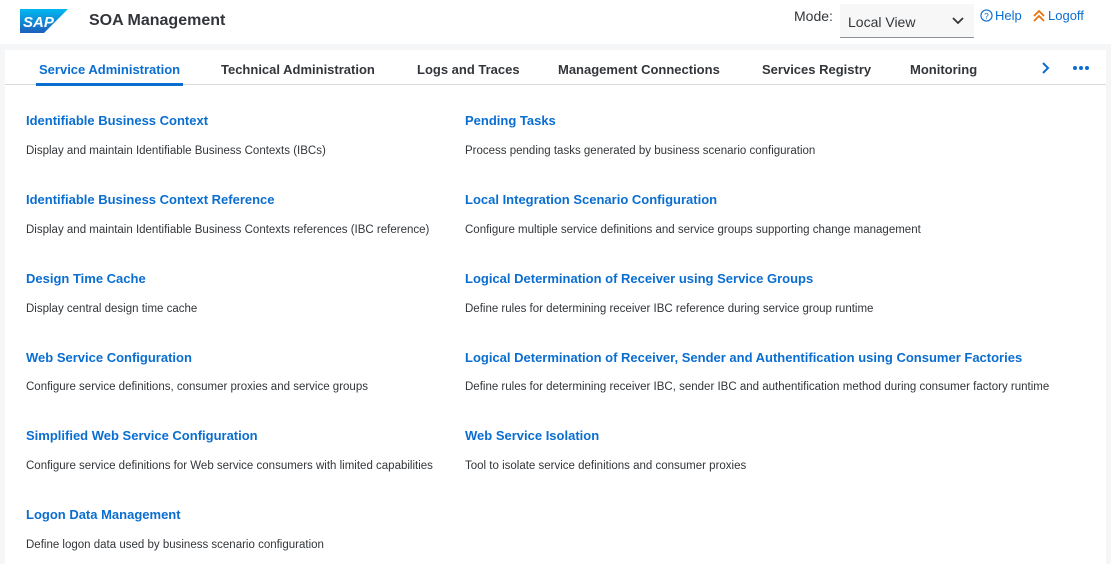  What do you see at coordinates (1081, 68) in the screenshot?
I see `overflow-icon` at bounding box center [1081, 68].